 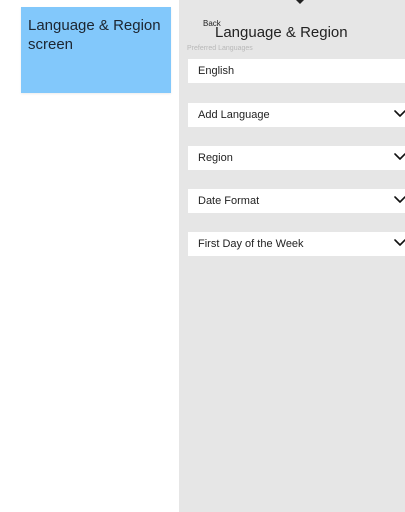 What do you see at coordinates (234, 115) in the screenshot?
I see `row-label: Add Language` at bounding box center [234, 115].